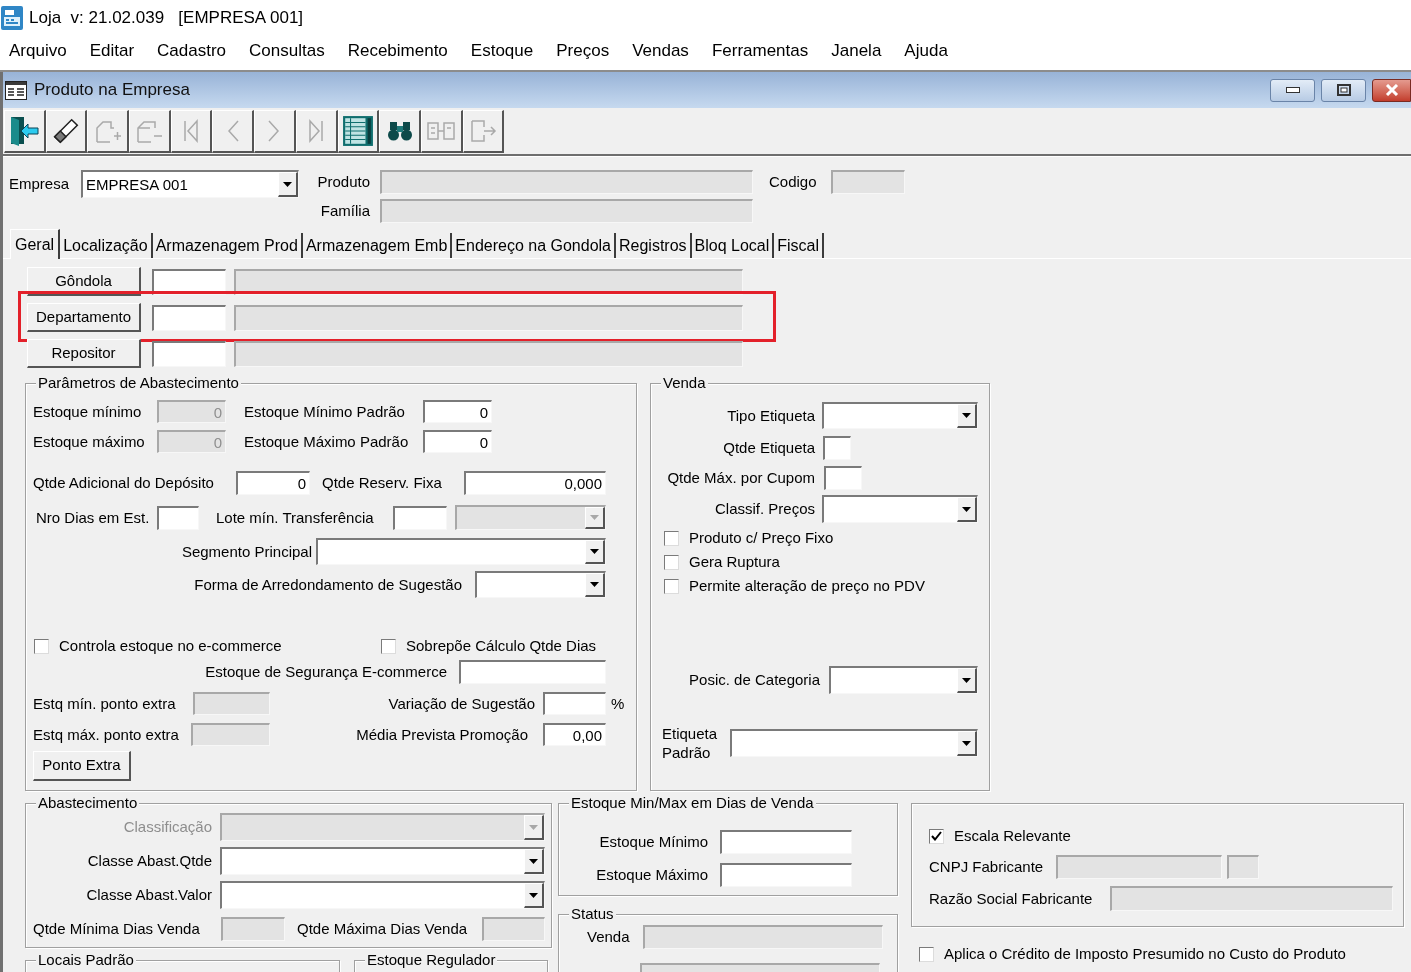 This screenshot has width=1411, height=972. I want to click on menu-item: Estoque, so click(502, 50).